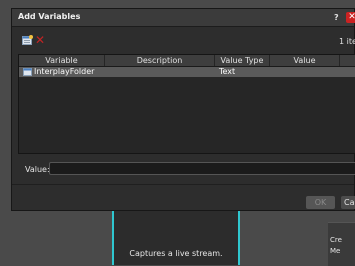 This screenshot has width=355, height=266. What do you see at coordinates (336, 240) in the screenshot?
I see `side-panel-line: Cre` at bounding box center [336, 240].